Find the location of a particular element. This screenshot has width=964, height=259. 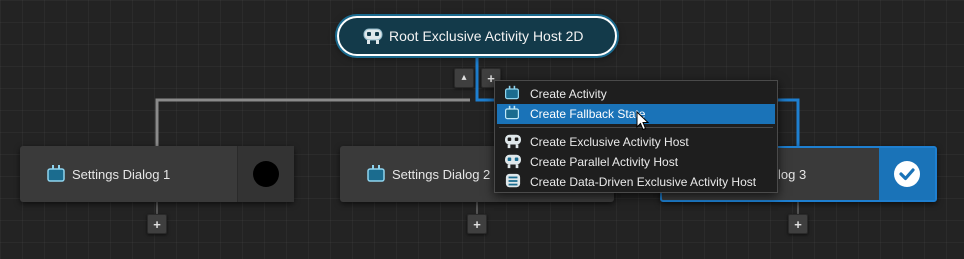

collapse-glyph: ▴ is located at coordinates (464, 77).